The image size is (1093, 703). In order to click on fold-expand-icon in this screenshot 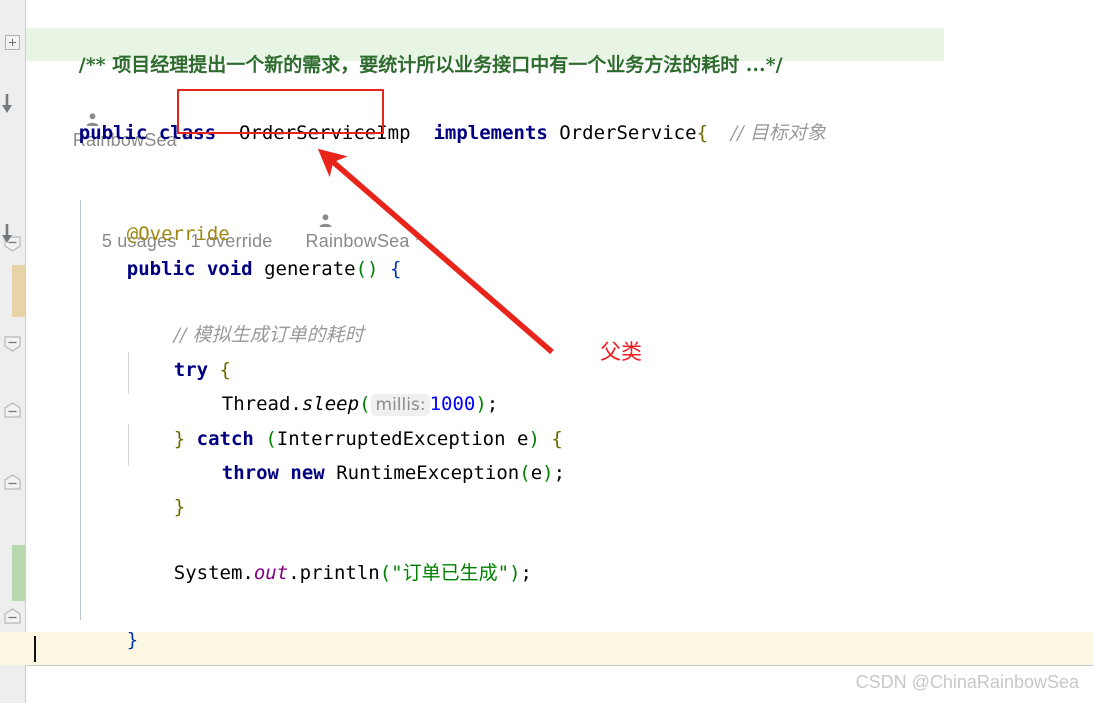, I will do `click(12, 42)`.